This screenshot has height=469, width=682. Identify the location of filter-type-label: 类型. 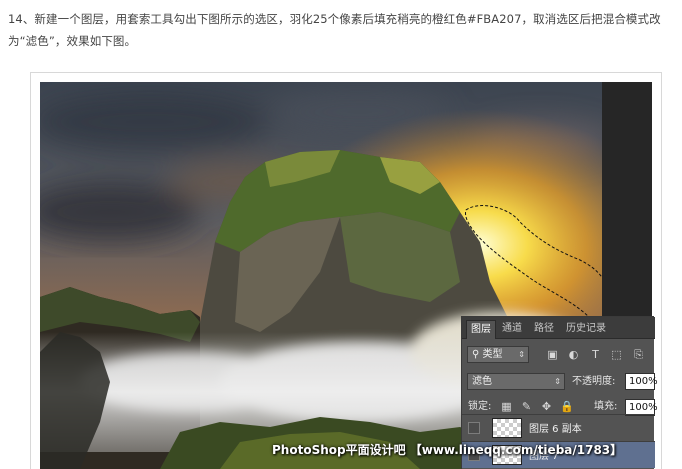
(492, 354).